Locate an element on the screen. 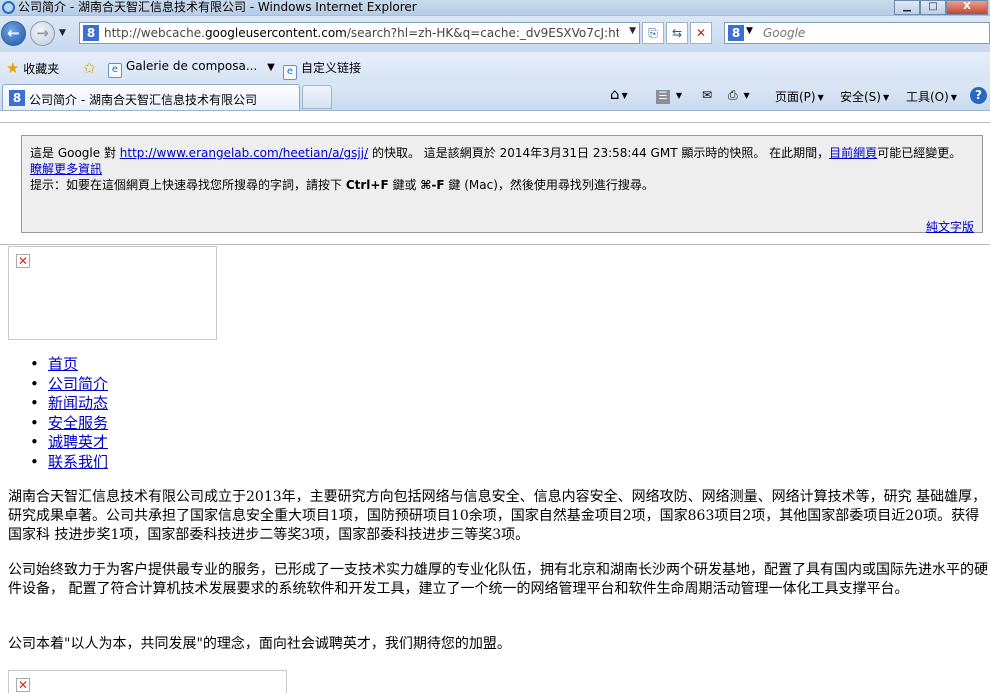 This screenshot has width=990, height=693. search-box: 8 ▼ is located at coordinates (857, 33).